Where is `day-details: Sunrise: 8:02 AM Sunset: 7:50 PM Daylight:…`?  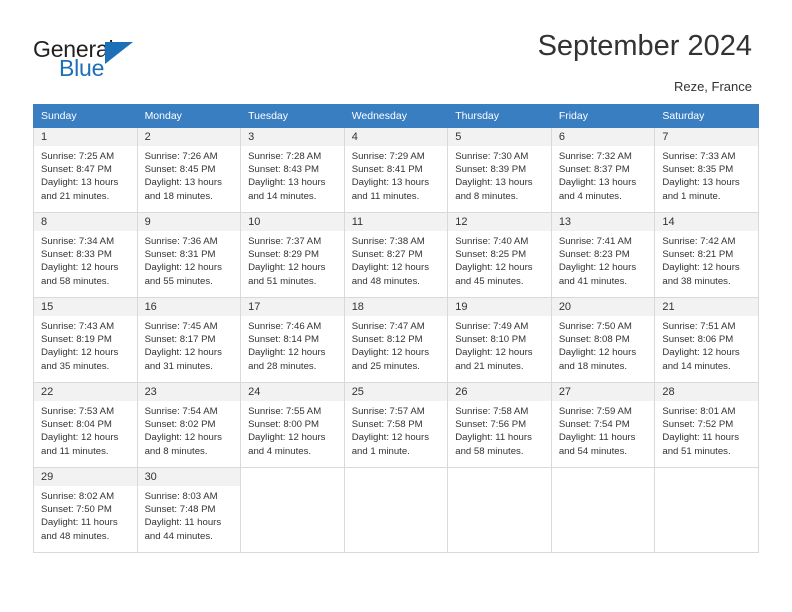 day-details: Sunrise: 8:02 AM Sunset: 7:50 PM Daylight:… is located at coordinates (85, 514).